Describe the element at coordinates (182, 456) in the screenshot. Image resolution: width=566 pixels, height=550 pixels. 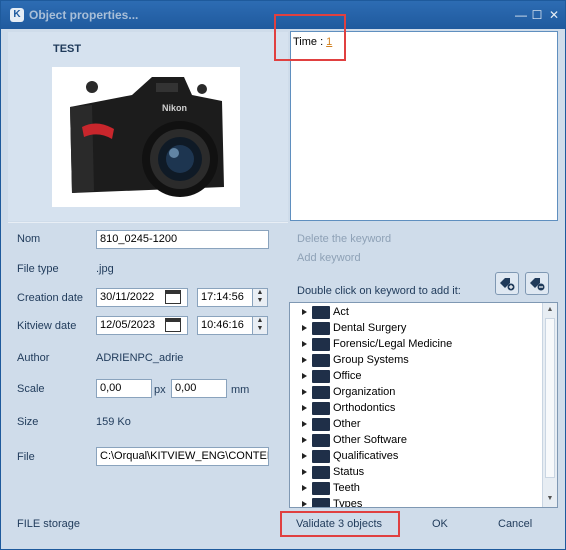
I see `file-path-field: C:\Orqual\KITVIEW_ENG\CONTENT` at that location.